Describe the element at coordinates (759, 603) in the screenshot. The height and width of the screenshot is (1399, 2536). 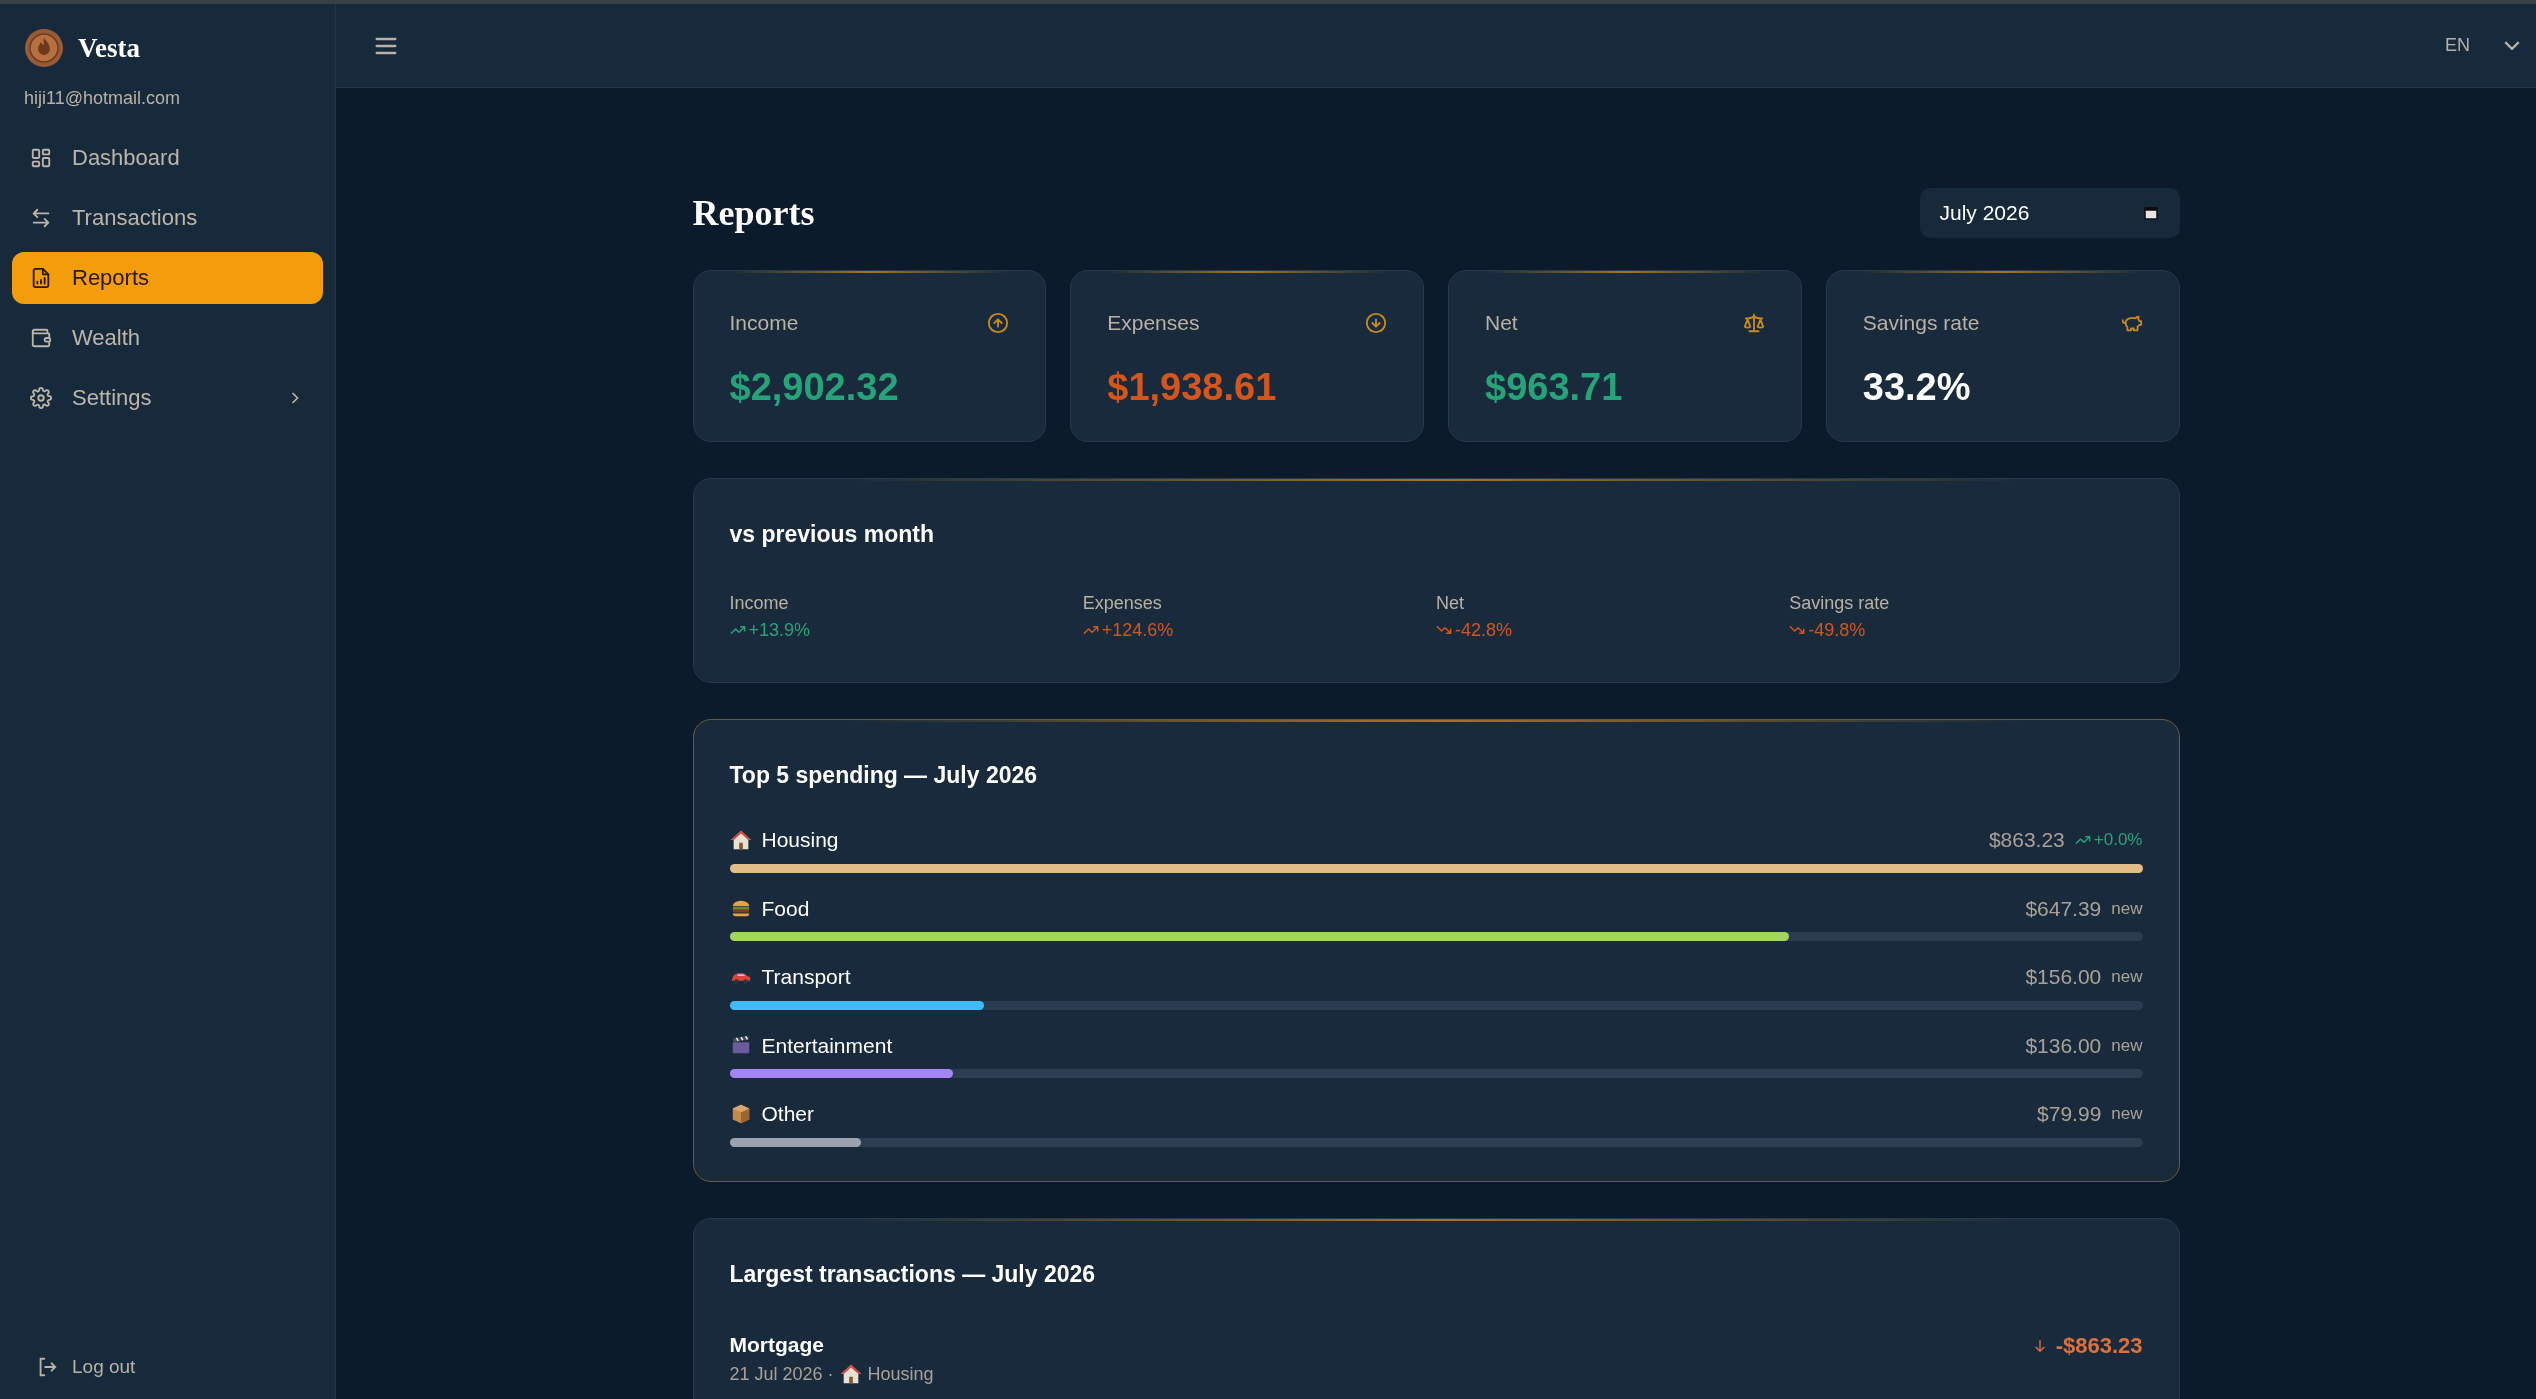
I see `metric-label: Income` at that location.